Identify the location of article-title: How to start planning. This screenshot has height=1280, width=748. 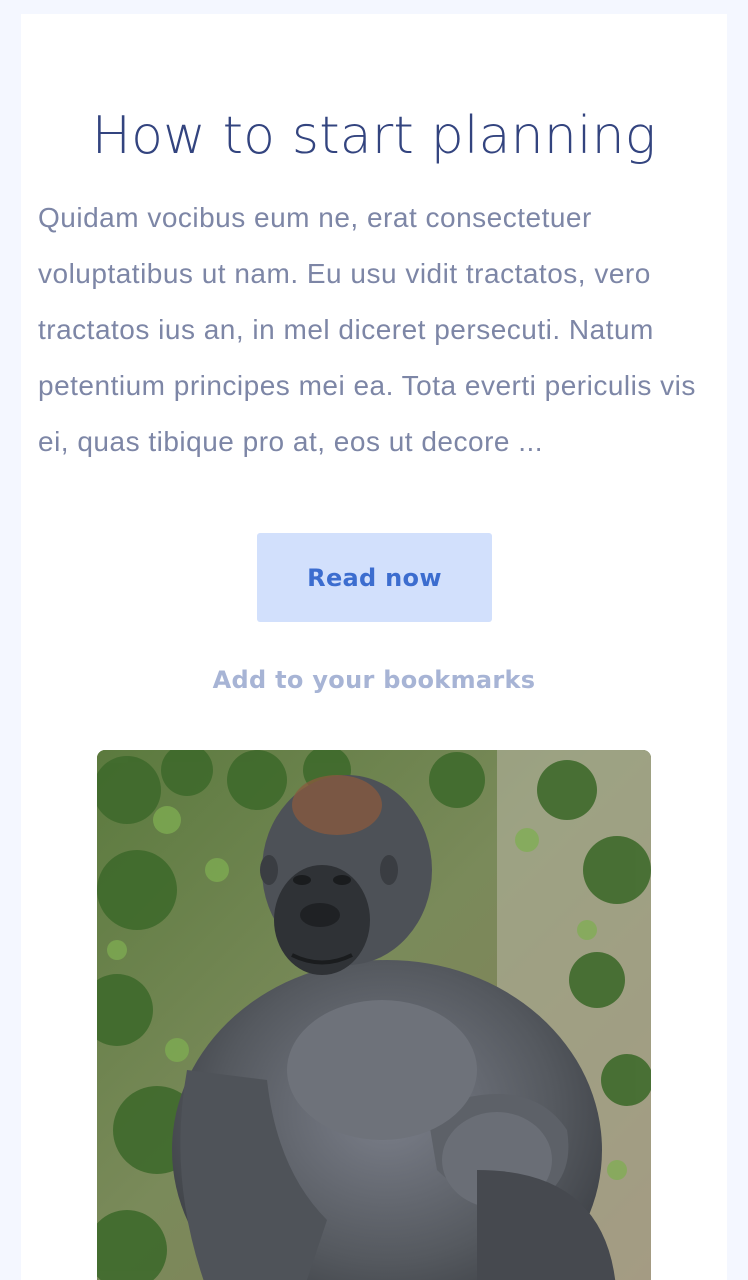
(374, 136).